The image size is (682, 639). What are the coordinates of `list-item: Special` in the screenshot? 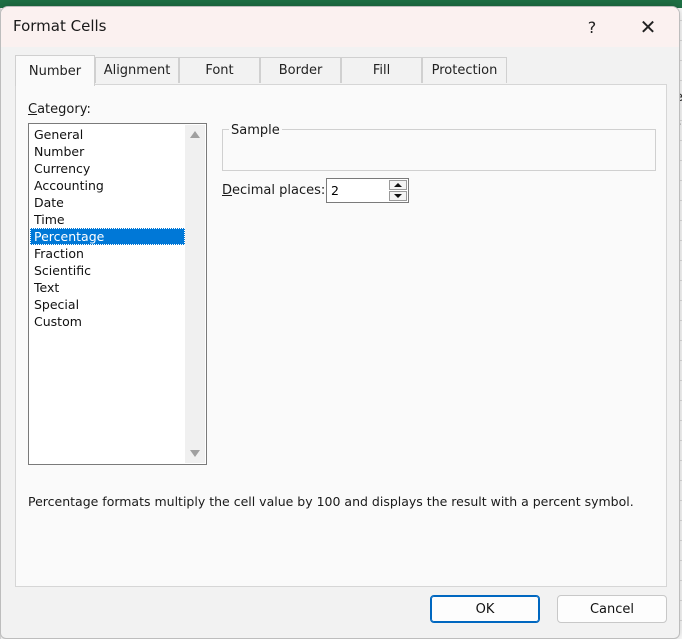 It's located at (107, 304).